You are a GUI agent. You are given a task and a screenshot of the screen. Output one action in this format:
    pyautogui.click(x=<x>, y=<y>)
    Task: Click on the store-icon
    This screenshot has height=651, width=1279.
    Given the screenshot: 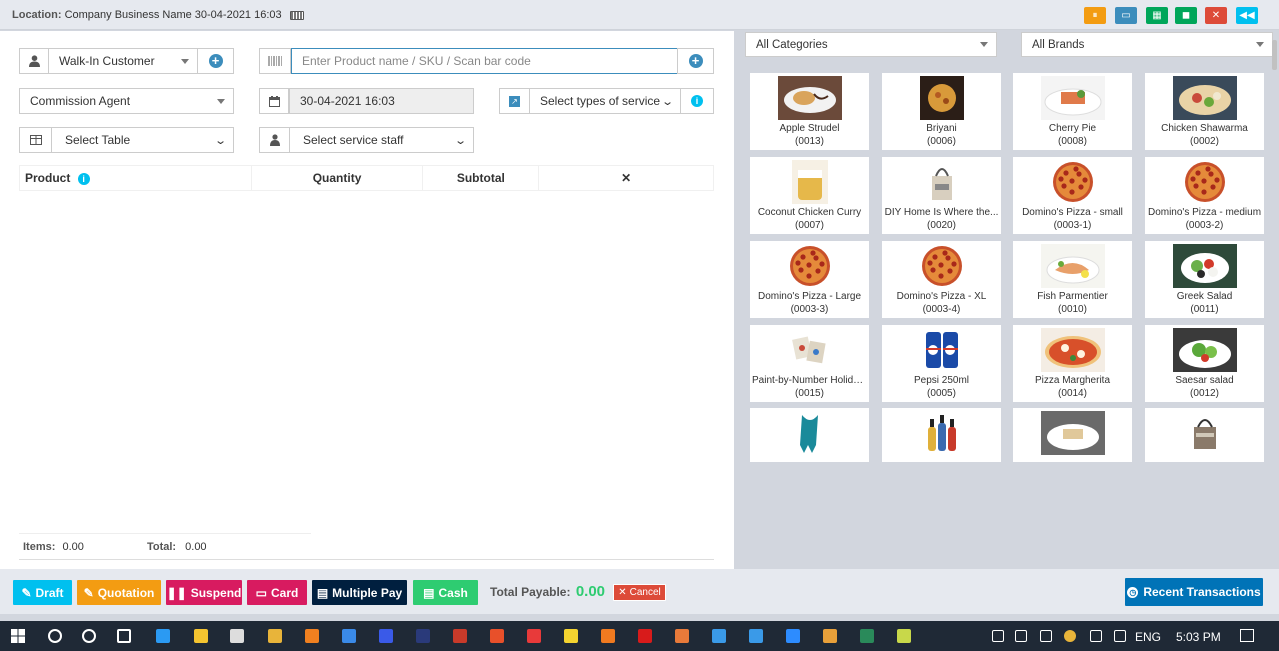 What is the action you would take?
    pyautogui.click(x=237, y=636)
    